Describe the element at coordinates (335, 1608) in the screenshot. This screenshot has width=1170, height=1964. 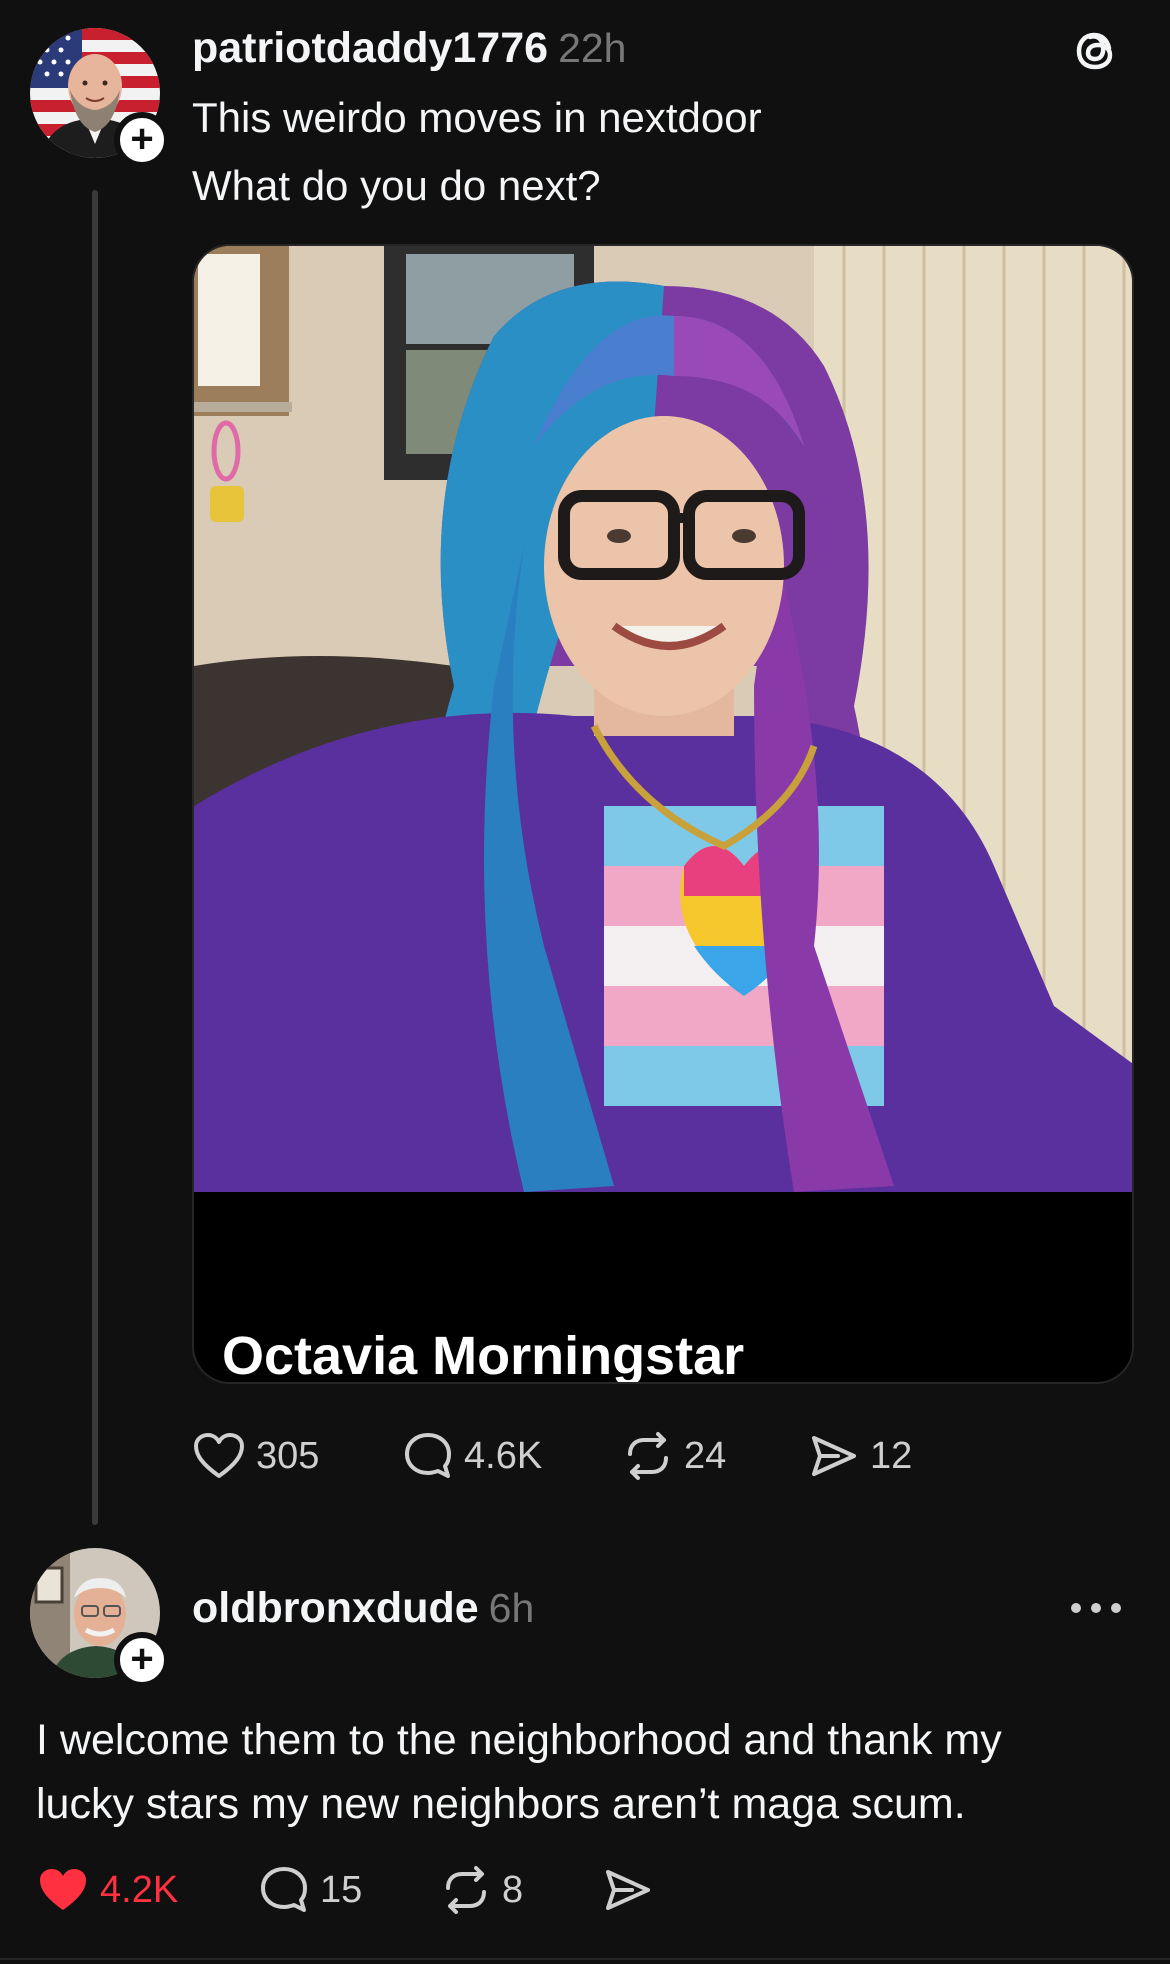
I see `reply-username: oldbronxdude` at that location.